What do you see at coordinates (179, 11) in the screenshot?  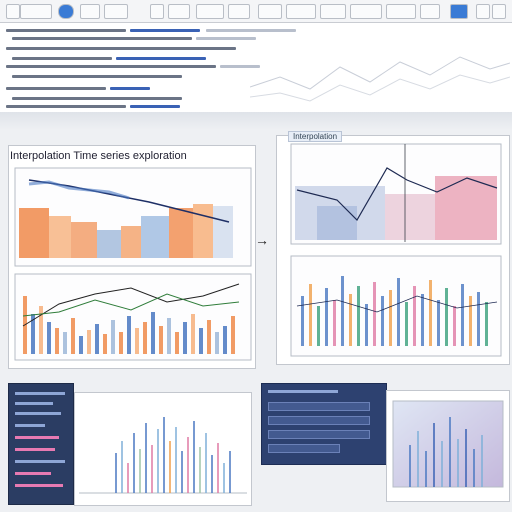 I see `view-icon` at bounding box center [179, 11].